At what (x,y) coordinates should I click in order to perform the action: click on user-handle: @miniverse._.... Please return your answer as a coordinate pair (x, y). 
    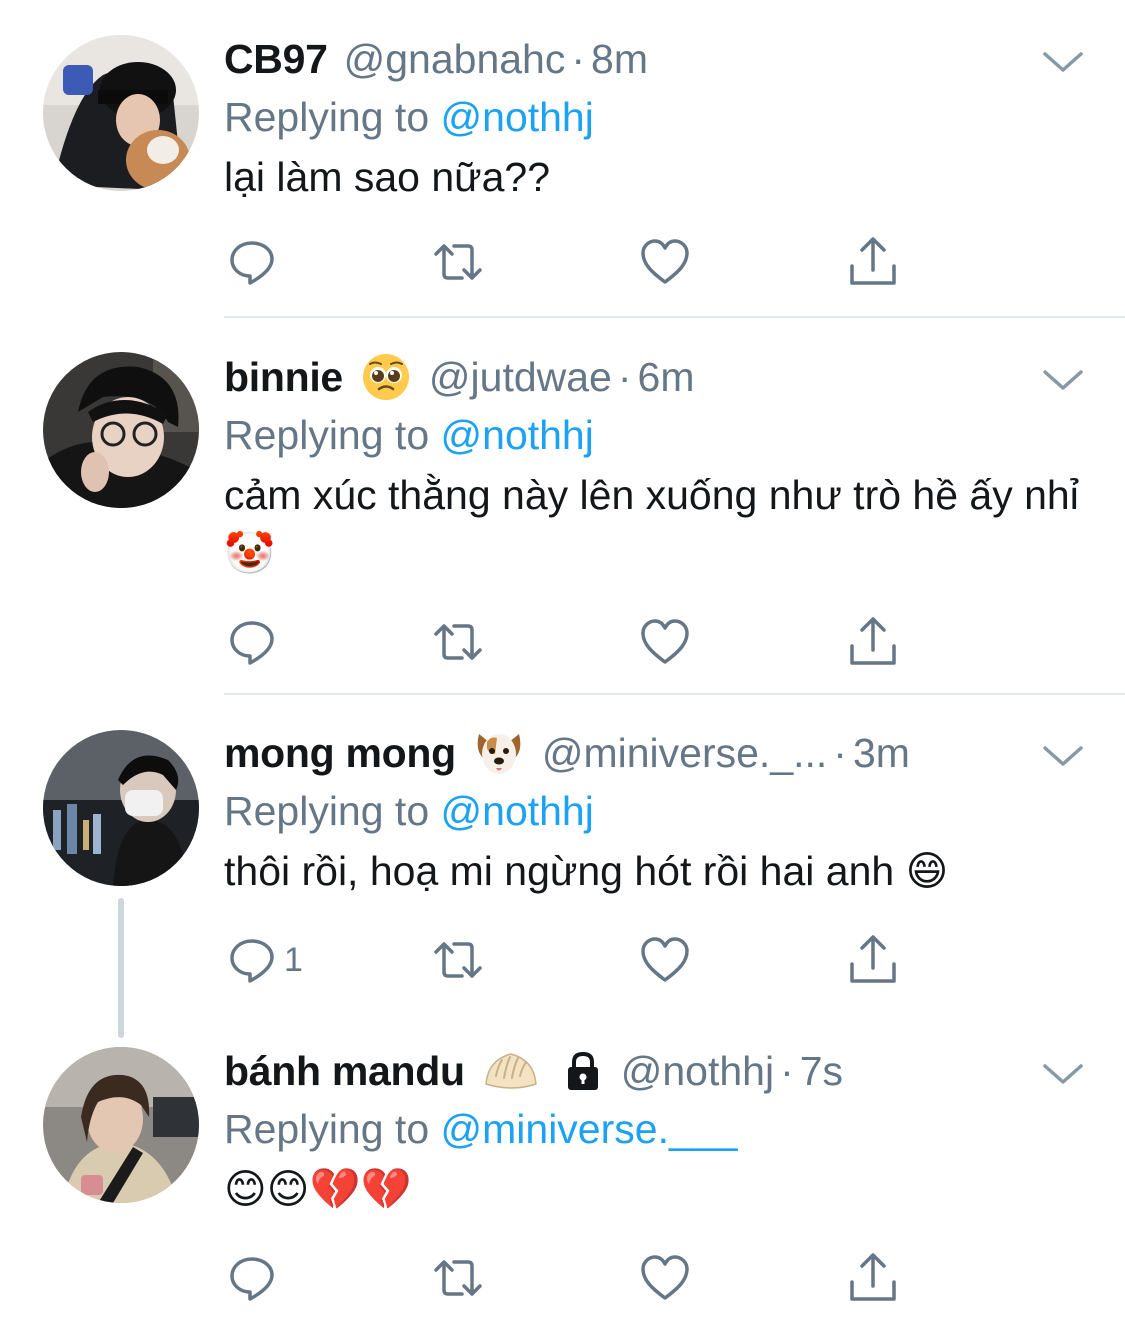
    Looking at the image, I should click on (684, 753).